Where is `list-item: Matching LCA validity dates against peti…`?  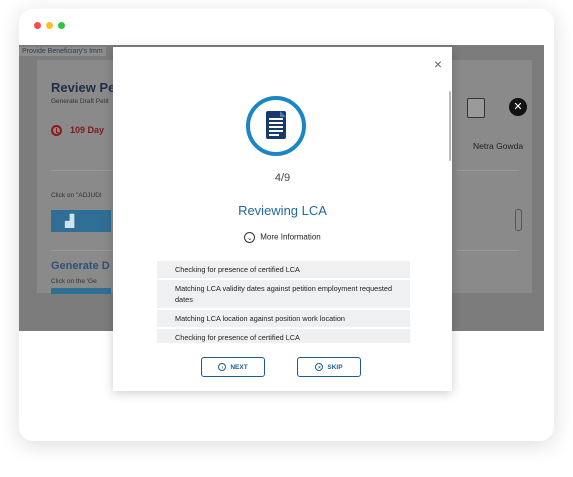 list-item: Matching LCA validity dates against peti… is located at coordinates (283, 294).